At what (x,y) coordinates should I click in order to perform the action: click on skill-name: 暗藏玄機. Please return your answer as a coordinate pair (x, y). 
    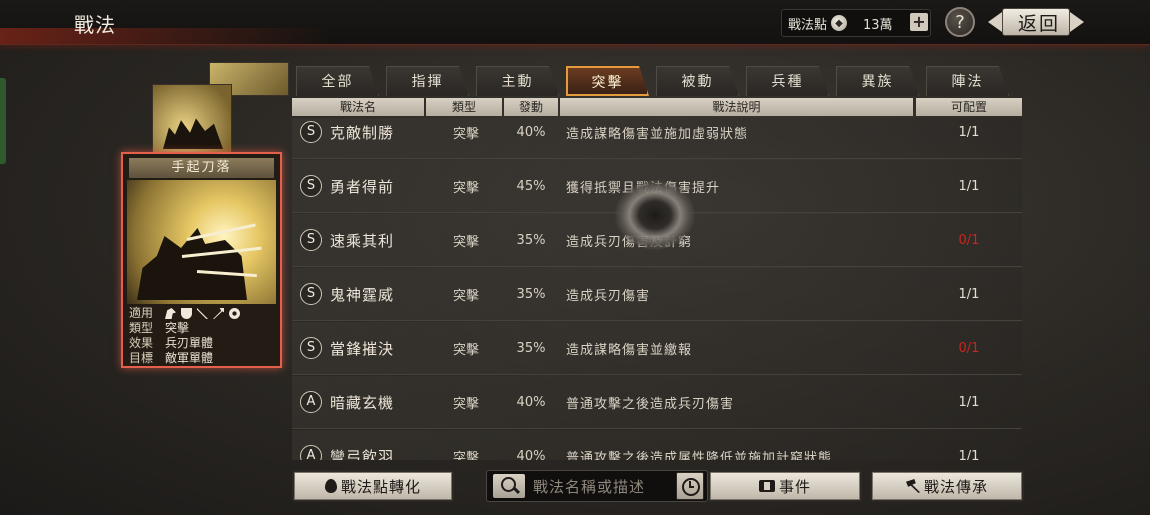
    Looking at the image, I should click on (362, 402).